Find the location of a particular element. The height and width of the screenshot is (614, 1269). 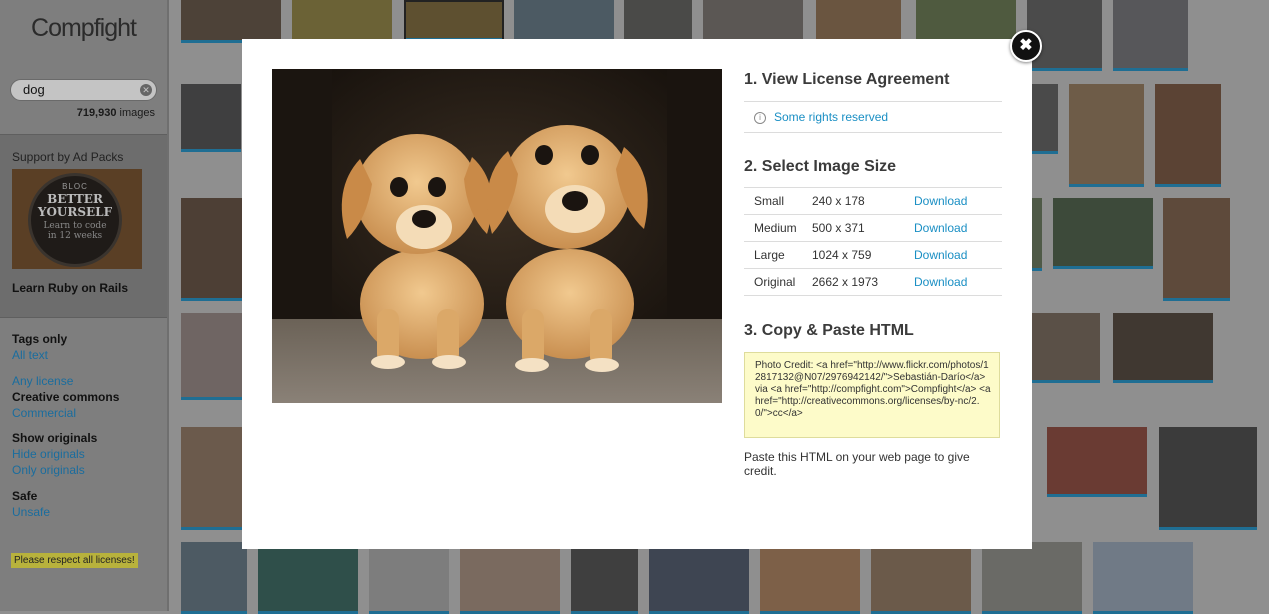

result-count-unit: images is located at coordinates (137, 113).